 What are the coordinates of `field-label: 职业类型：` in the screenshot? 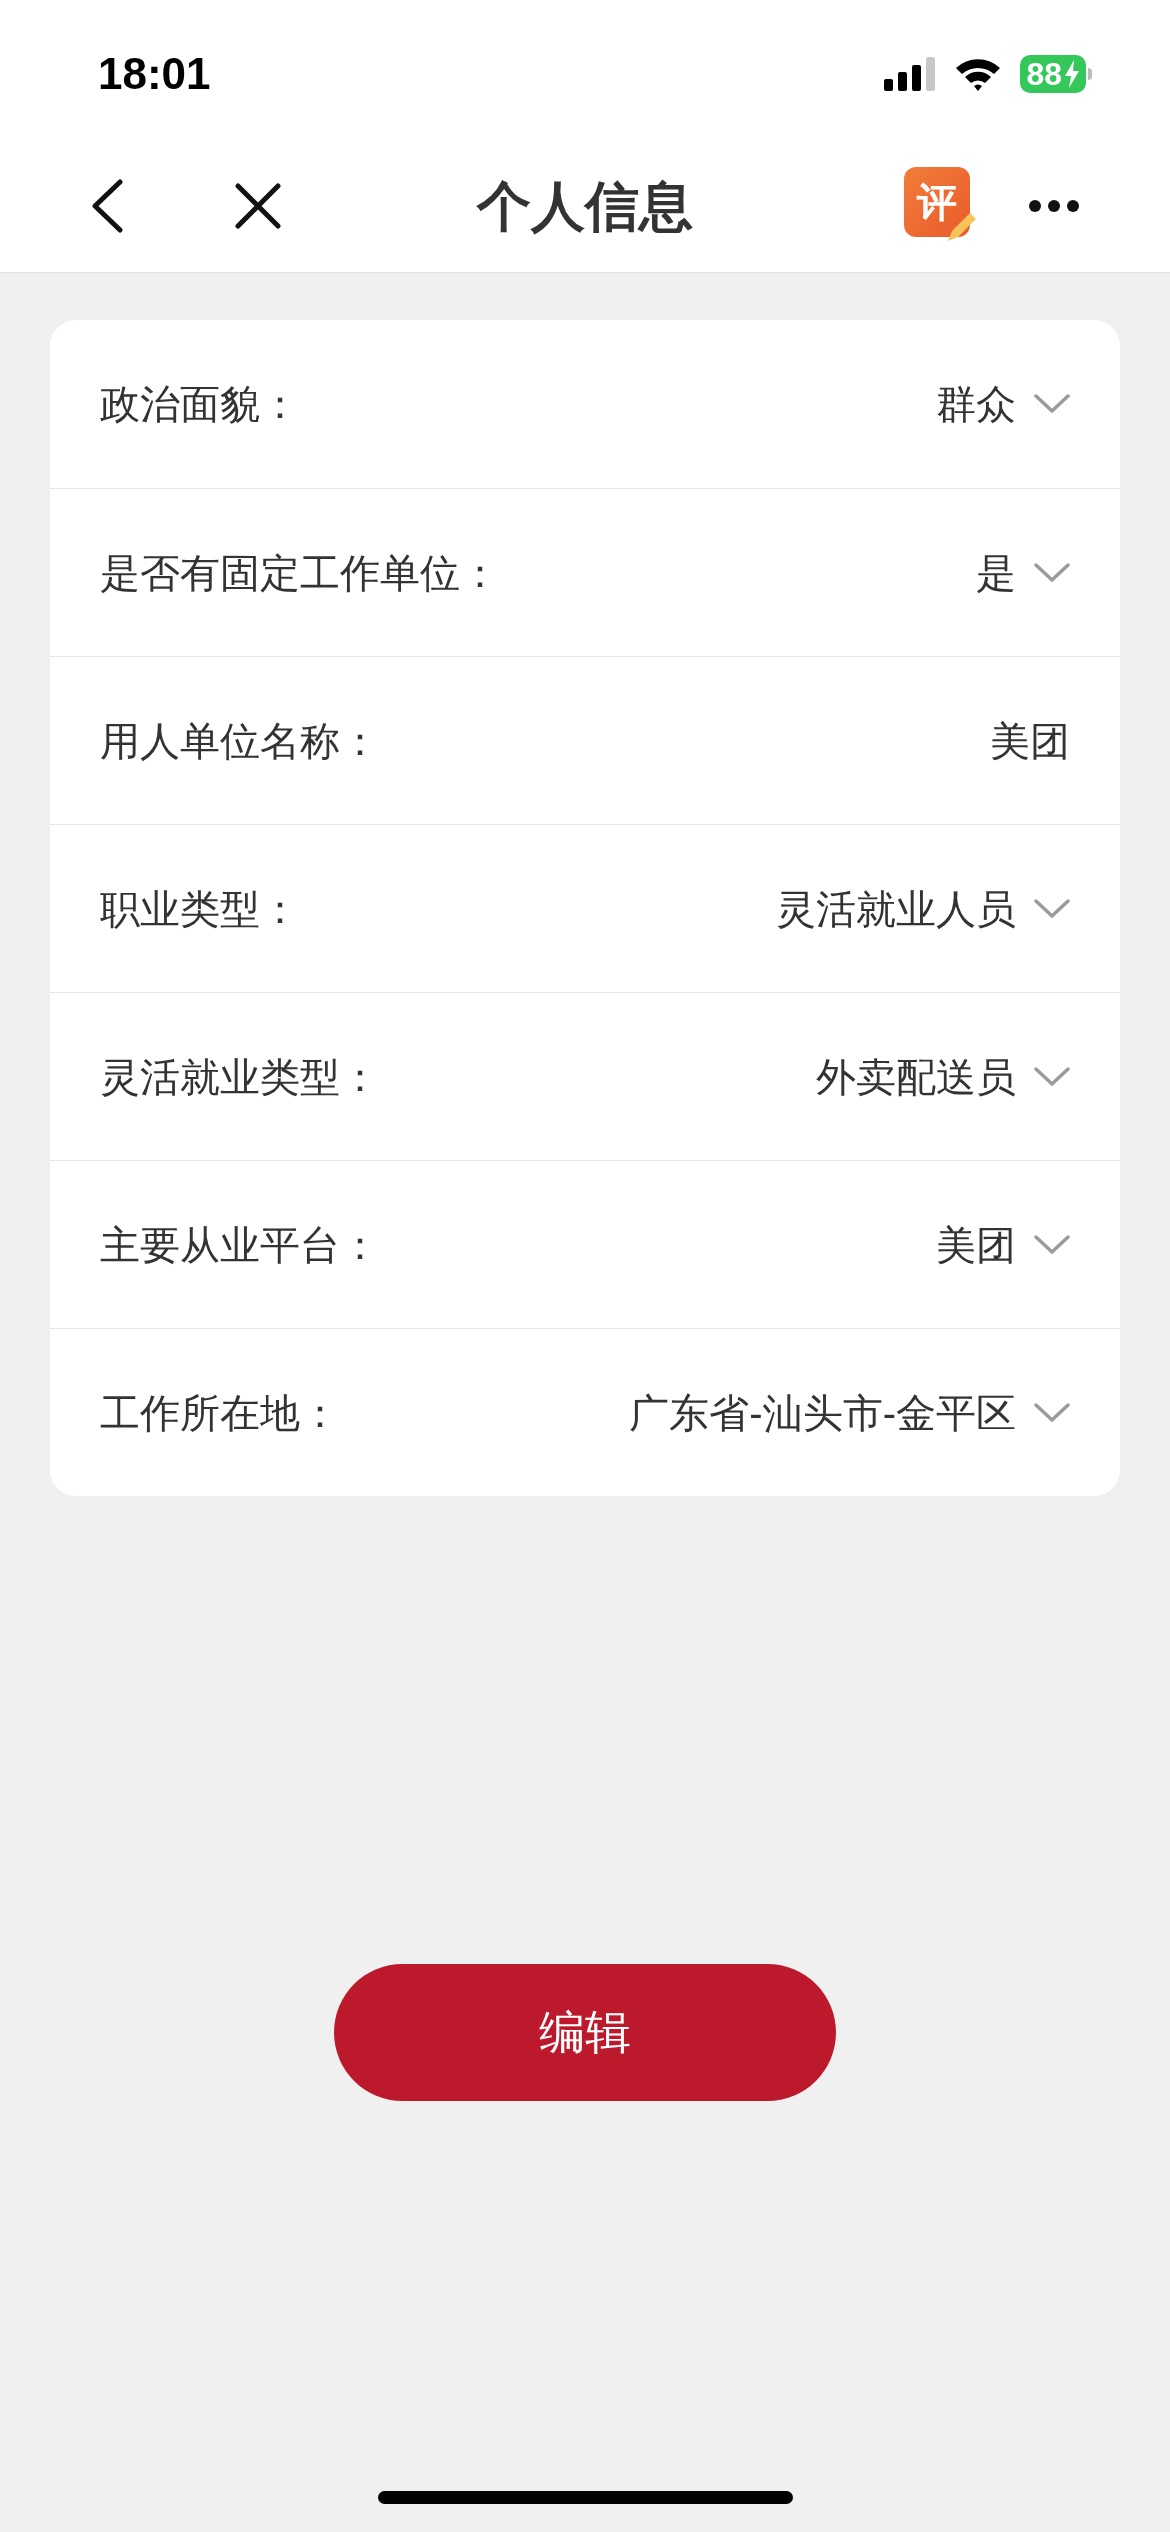 It's located at (200, 909).